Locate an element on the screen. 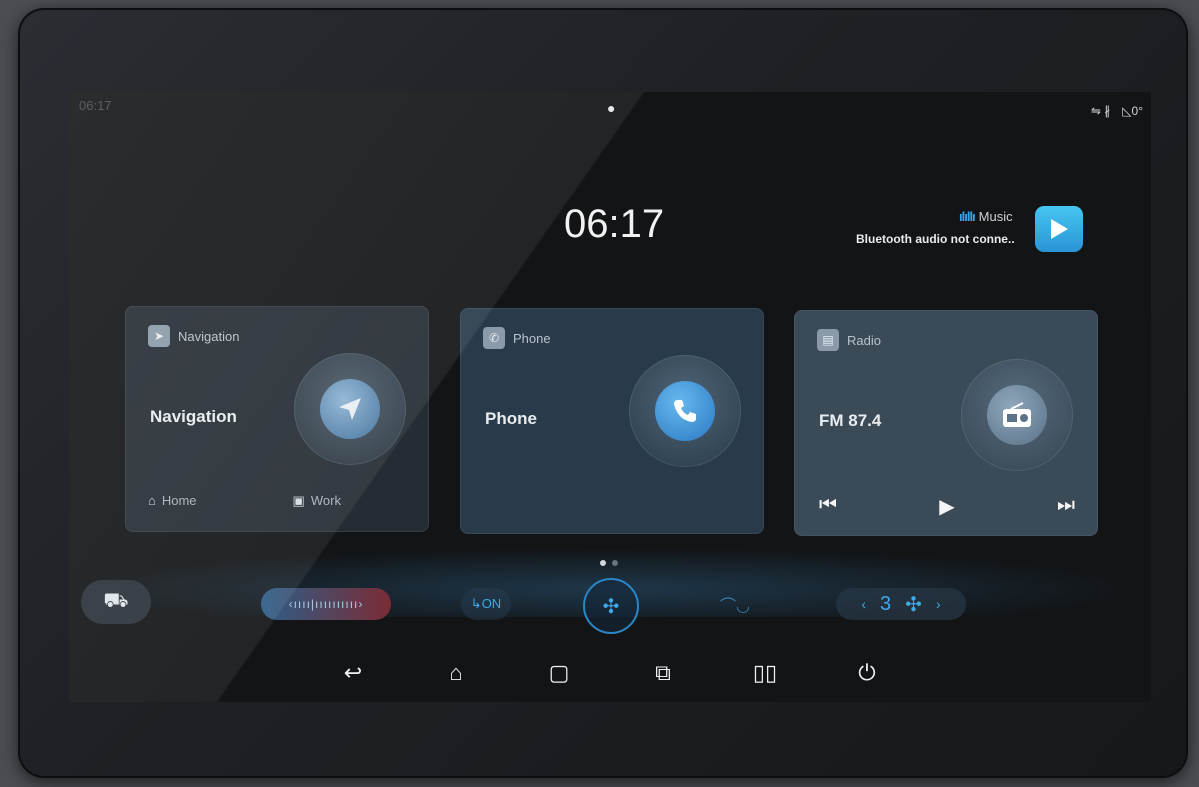 This screenshot has height=787, width=1199. navigation-arrow-icon is located at coordinates (350, 409).